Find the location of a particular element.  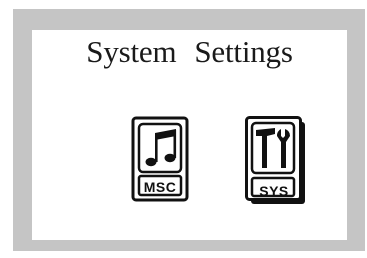

sys-label: SYS is located at coordinates (274, 191).